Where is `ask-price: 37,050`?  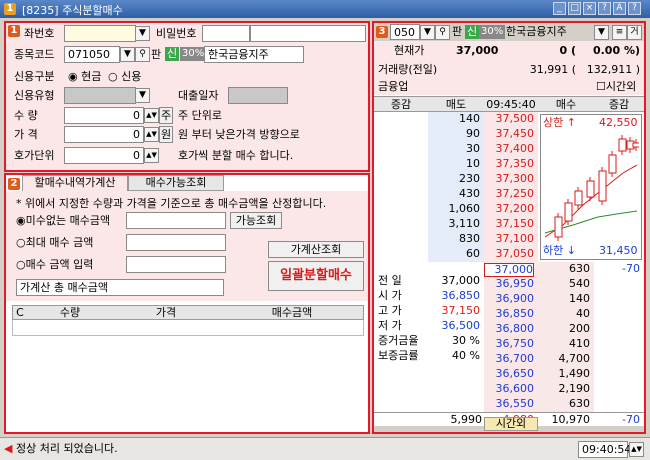
ask-price: 37,050 is located at coordinates (515, 253).